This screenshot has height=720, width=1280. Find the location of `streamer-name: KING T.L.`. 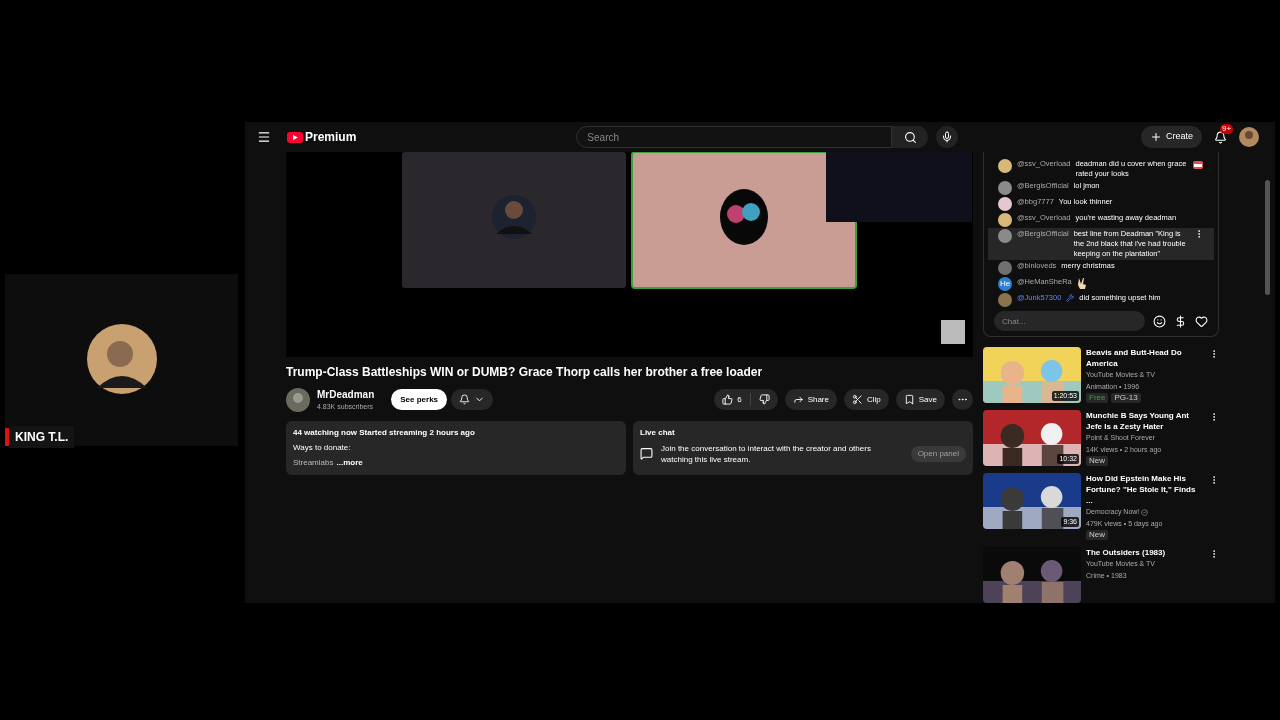

streamer-name: KING T.L. is located at coordinates (42, 437).